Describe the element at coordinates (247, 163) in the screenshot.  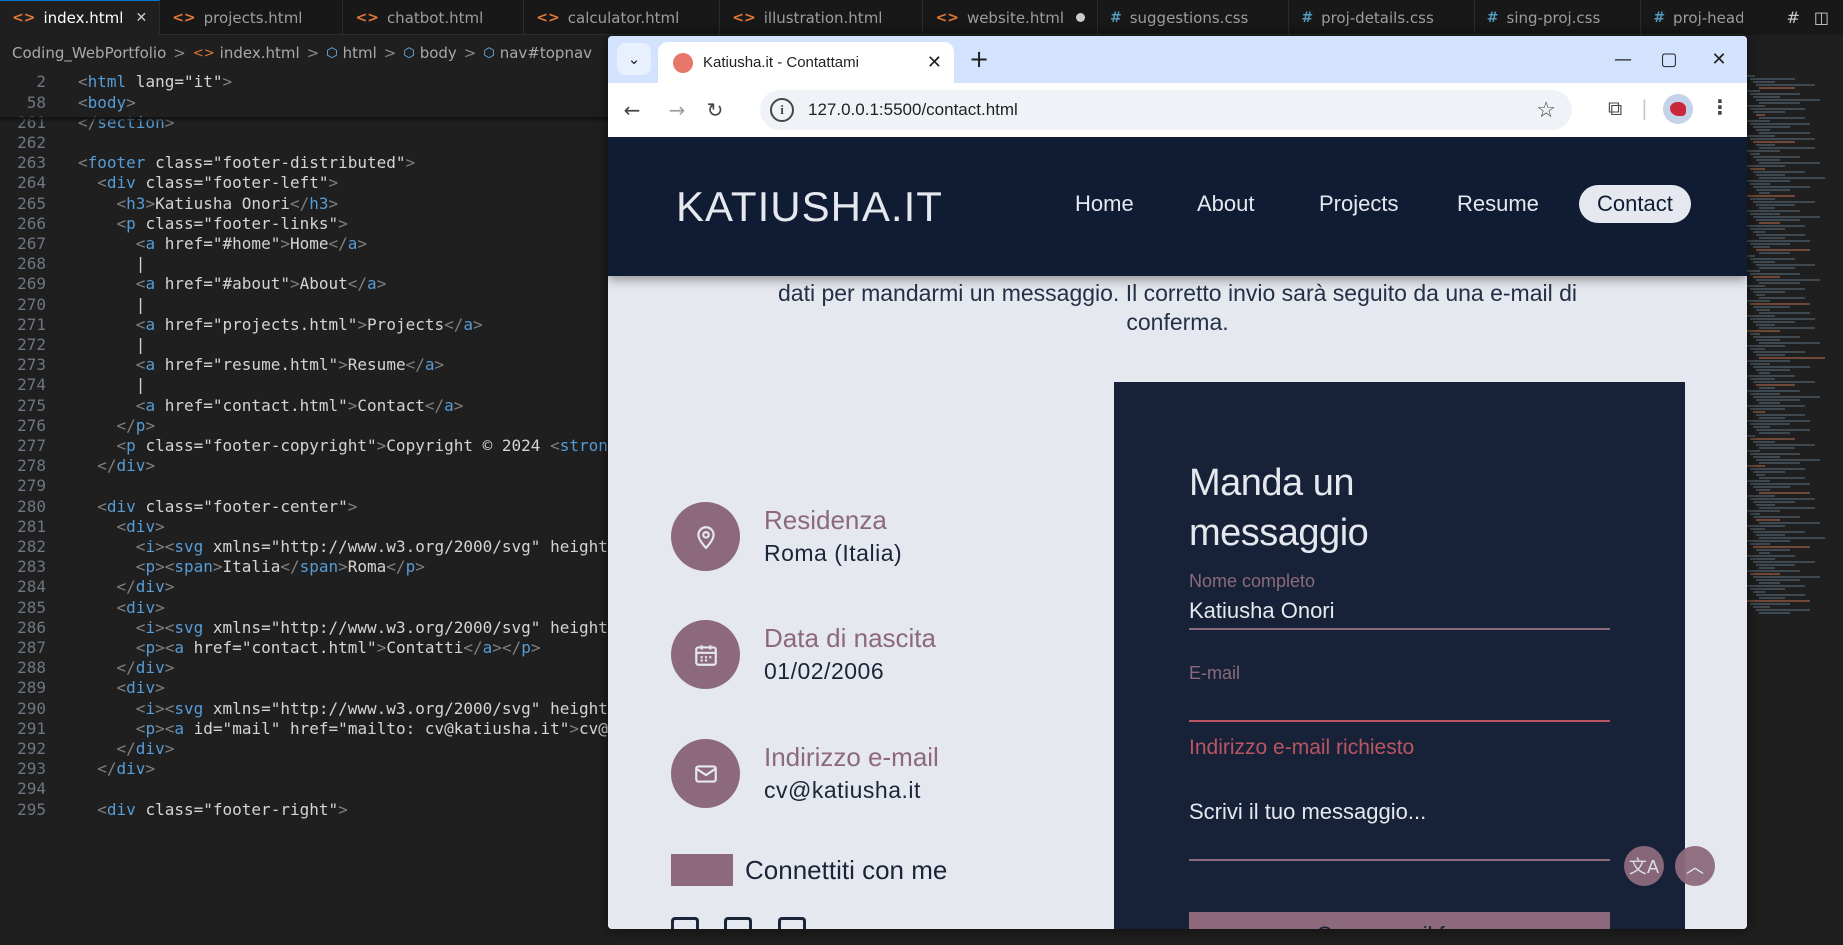
I see `code-text: <footer class="footer-distributed">` at that location.